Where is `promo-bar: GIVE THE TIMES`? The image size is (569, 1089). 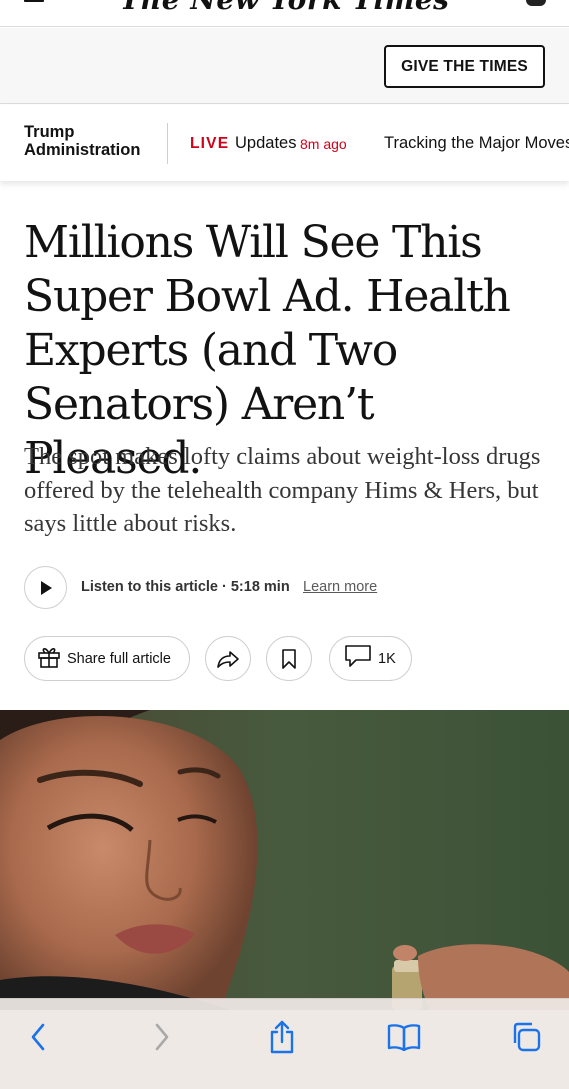 promo-bar: GIVE THE TIMES is located at coordinates (284, 66).